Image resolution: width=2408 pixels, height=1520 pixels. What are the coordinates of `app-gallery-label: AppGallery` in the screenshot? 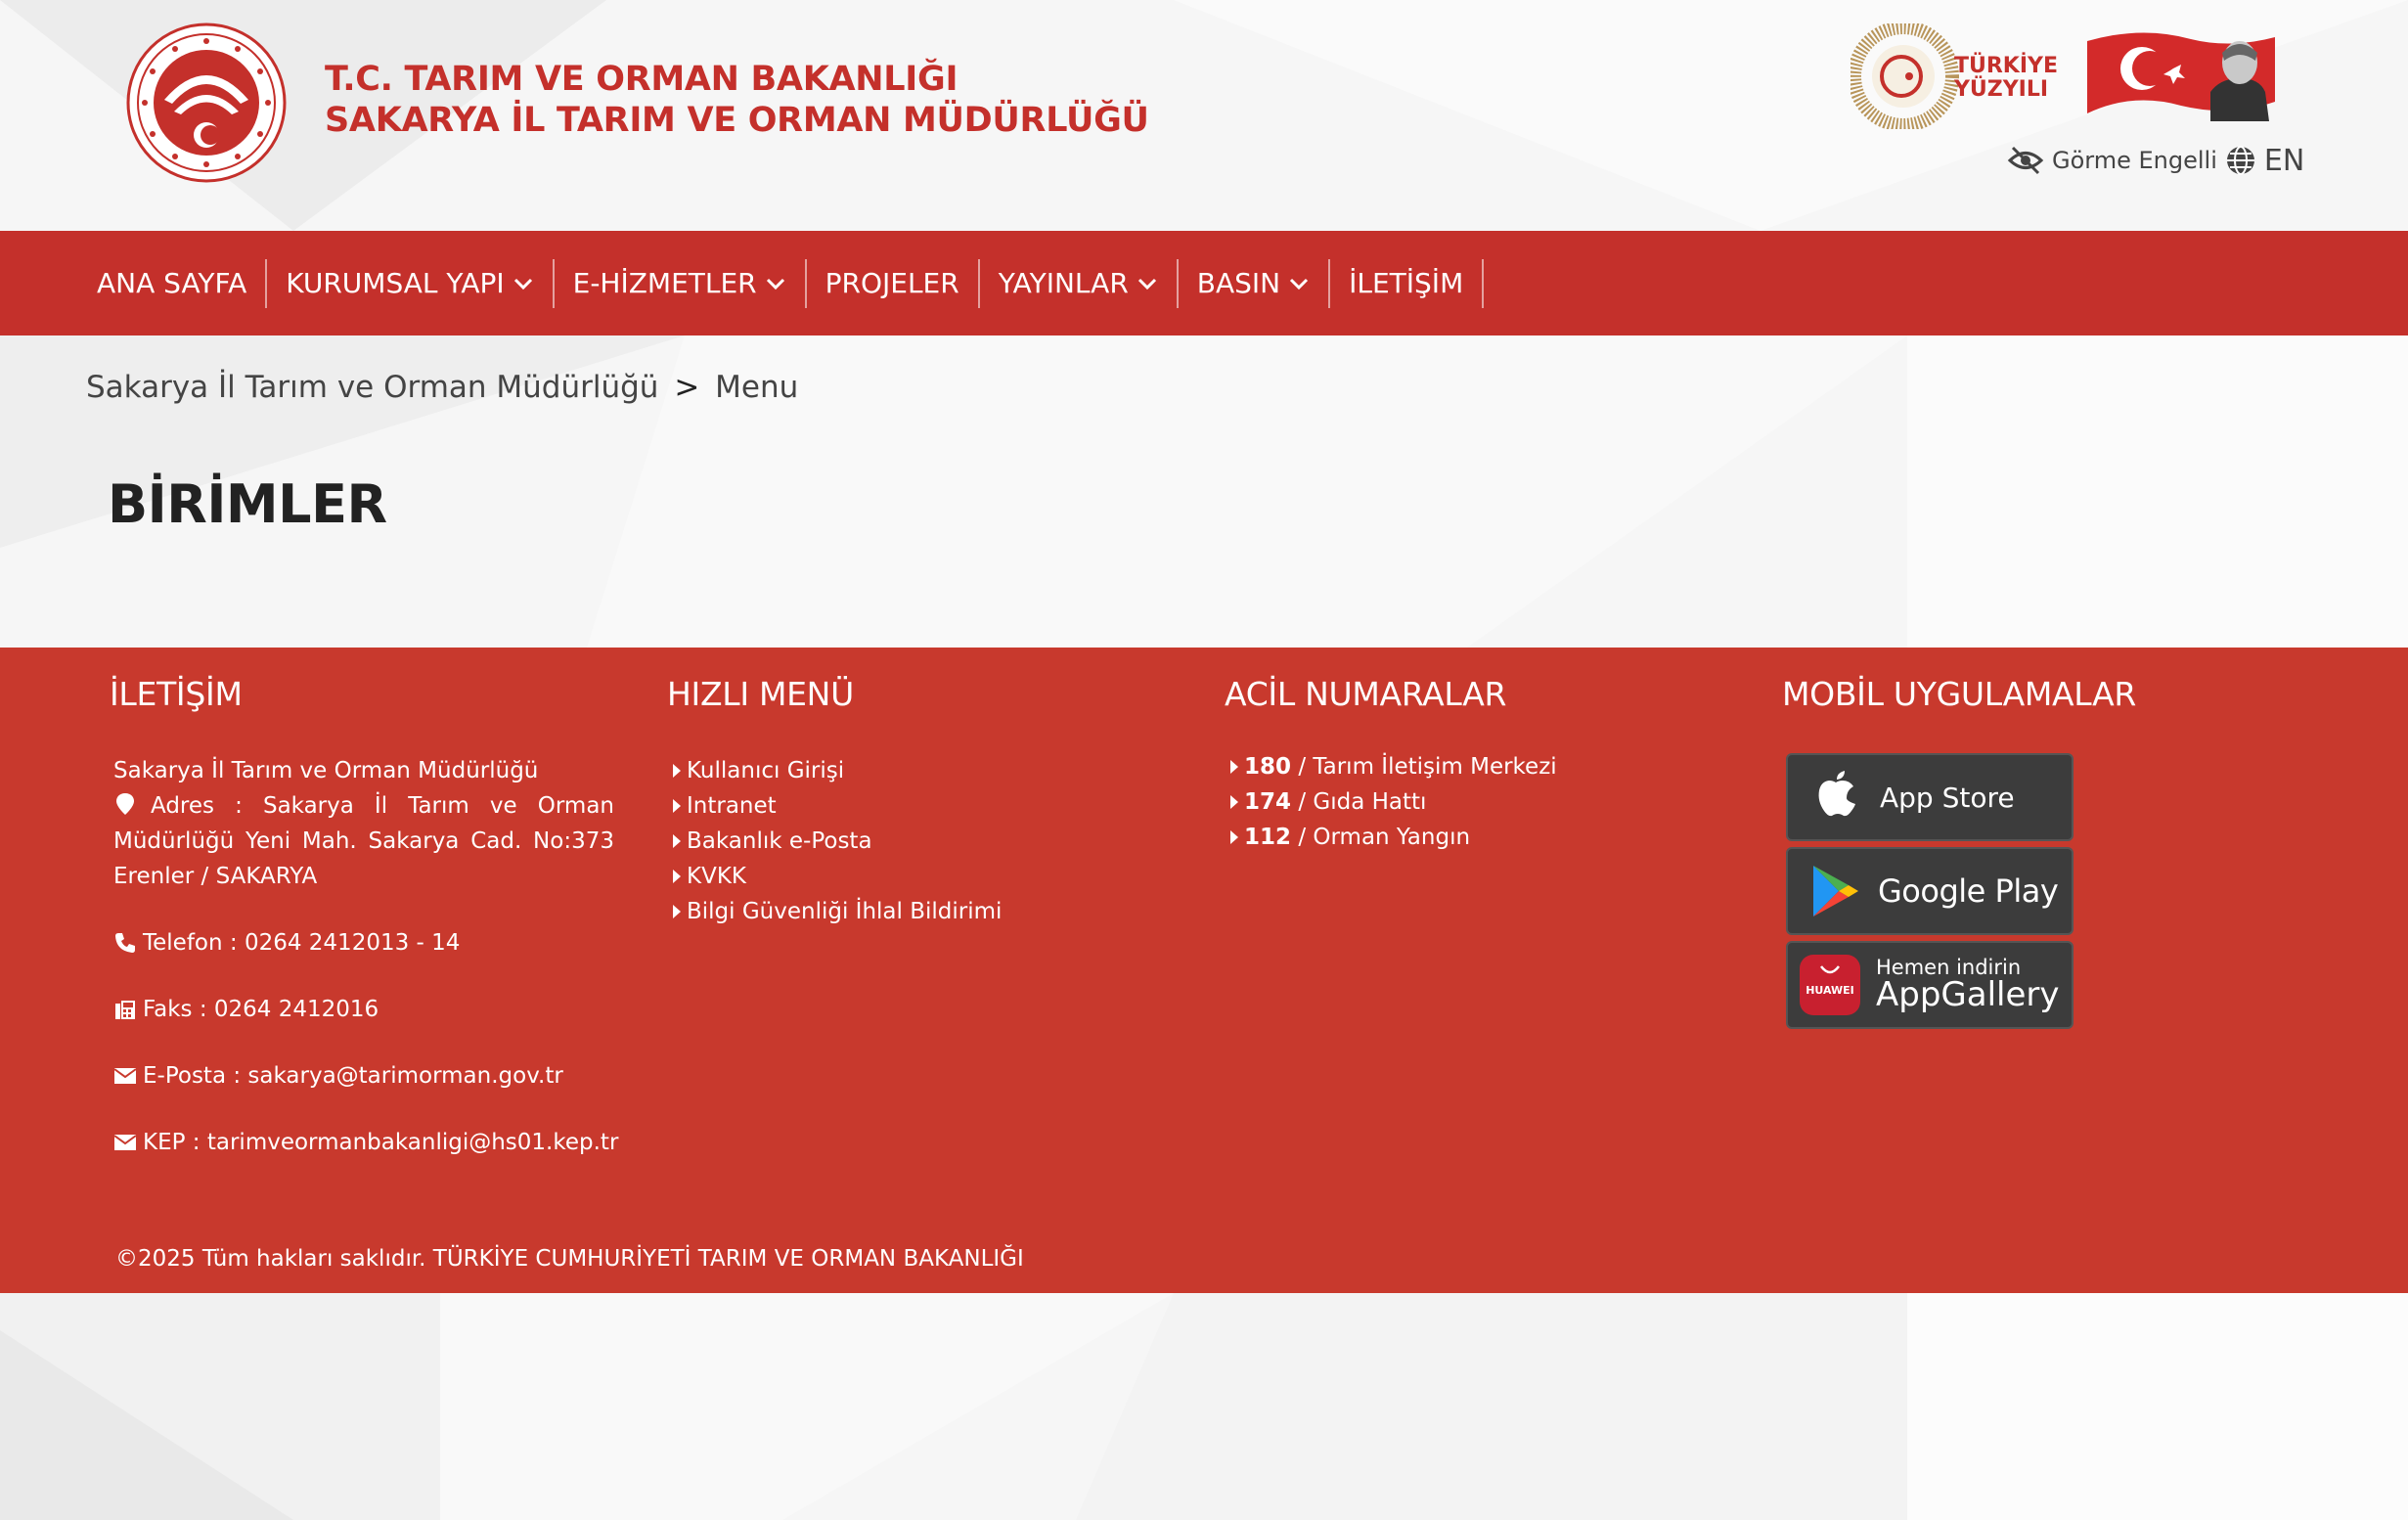 It's located at (1968, 995).